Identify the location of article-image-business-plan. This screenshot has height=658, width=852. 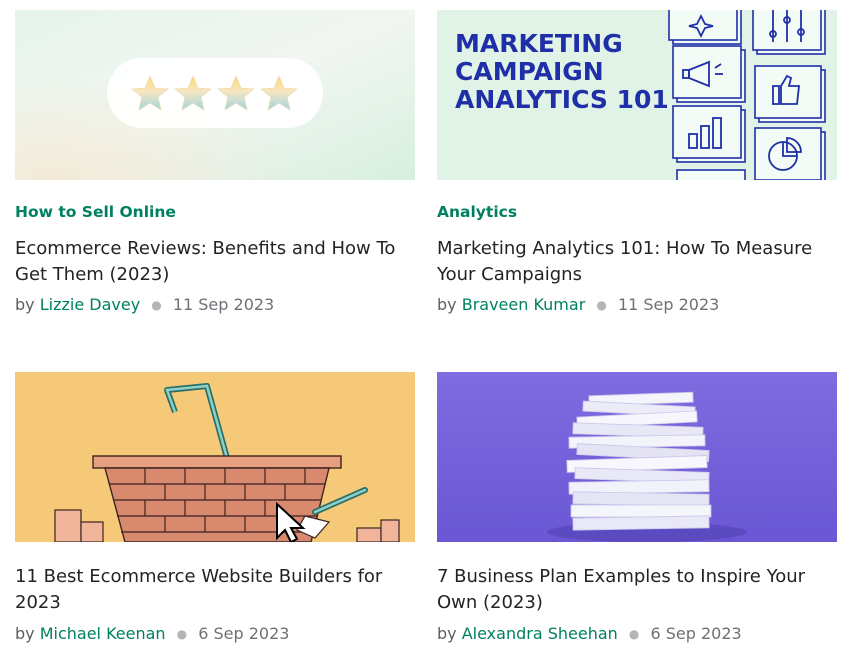
(637, 457).